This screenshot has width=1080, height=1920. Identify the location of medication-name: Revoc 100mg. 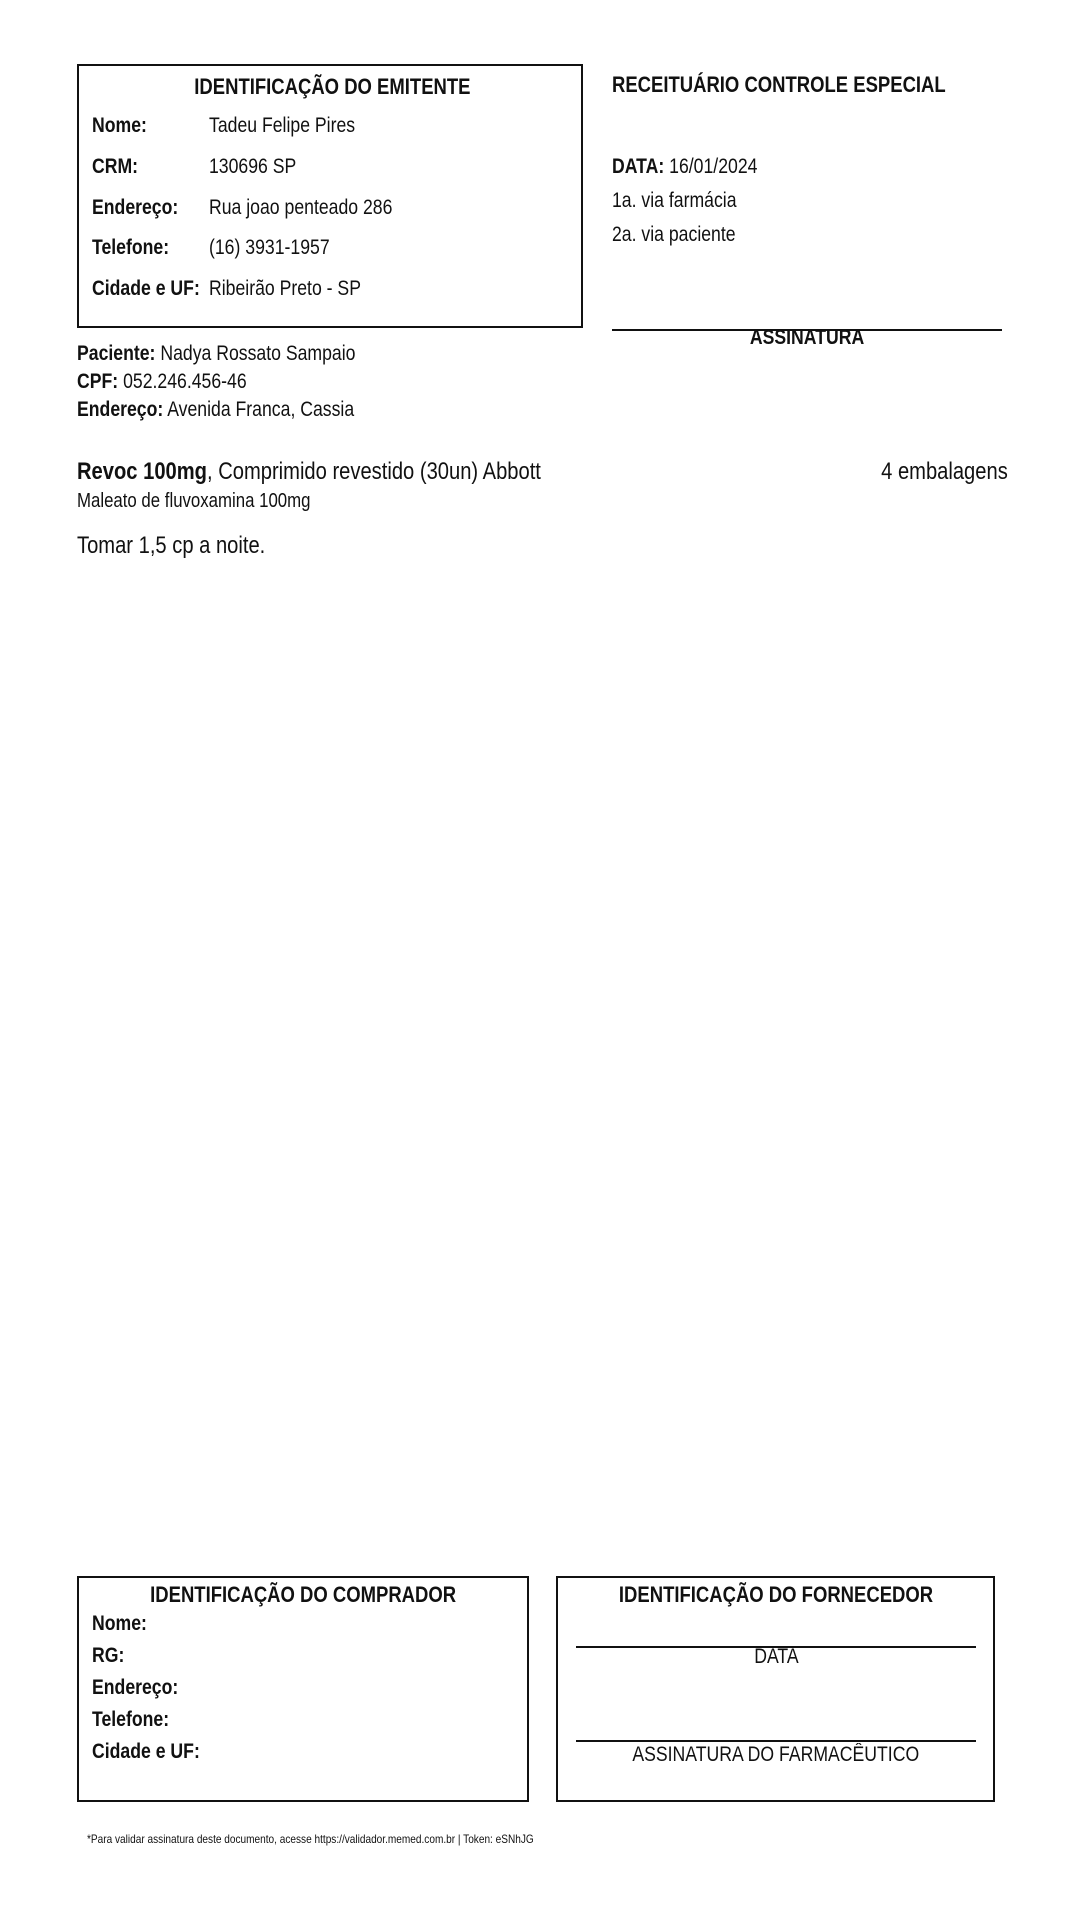
(142, 471).